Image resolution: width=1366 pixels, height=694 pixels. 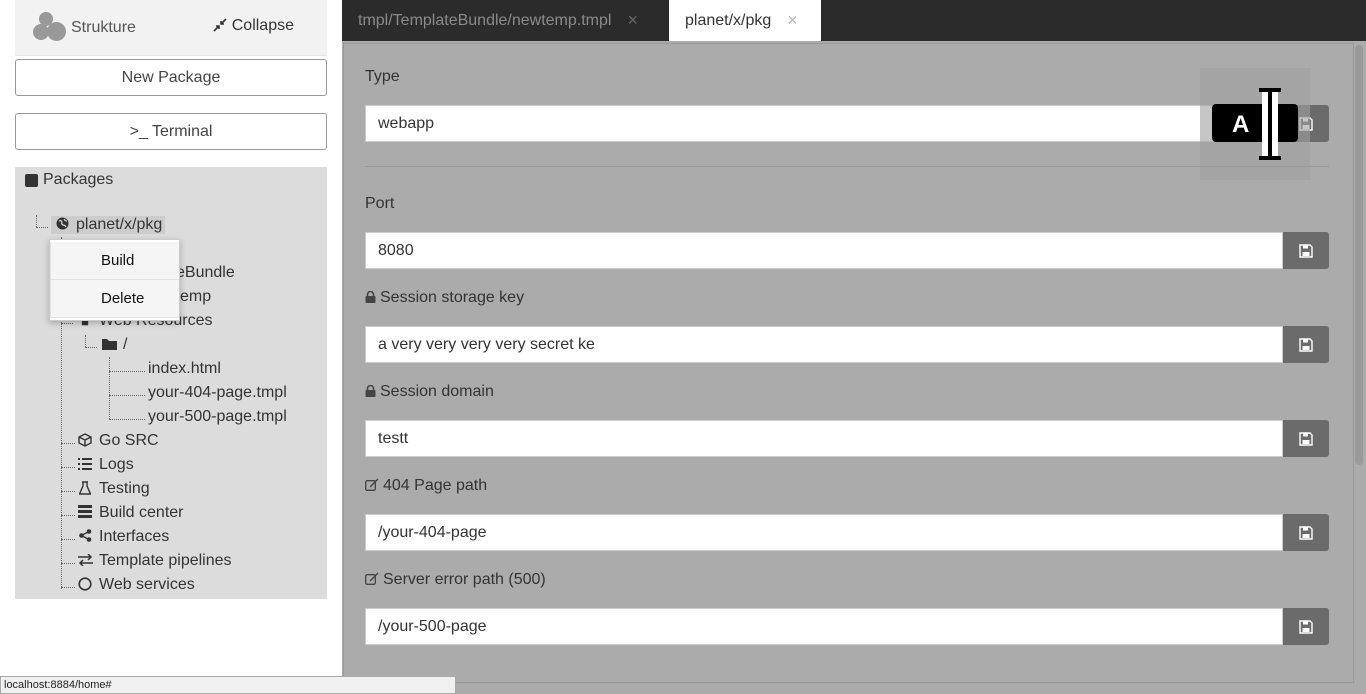 I want to click on server-icon, so click(x=85, y=513).